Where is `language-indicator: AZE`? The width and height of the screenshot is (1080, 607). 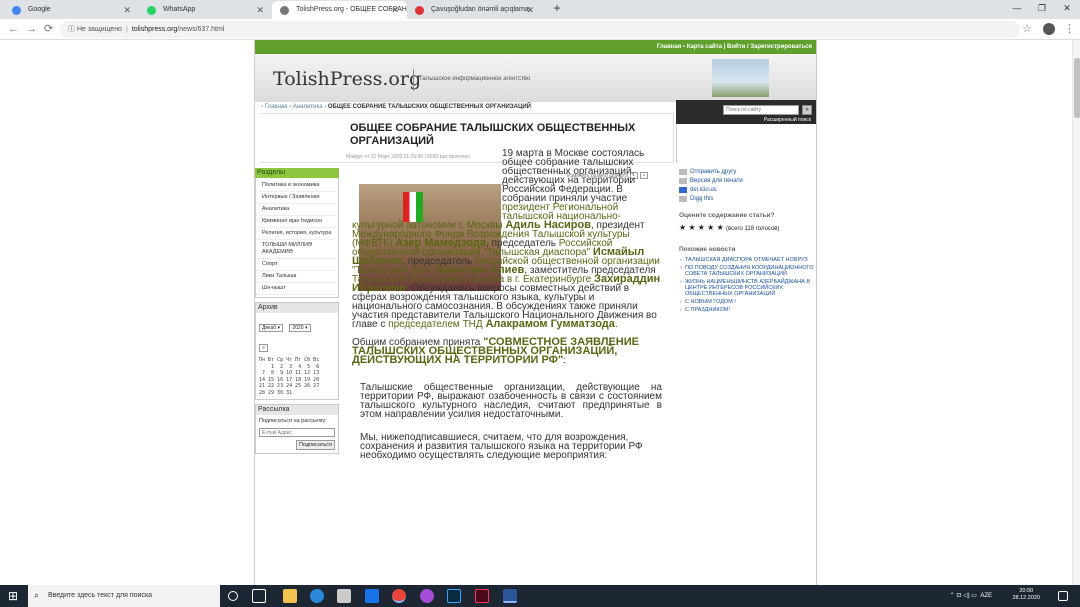
language-indicator: AZE is located at coordinates (986, 596).